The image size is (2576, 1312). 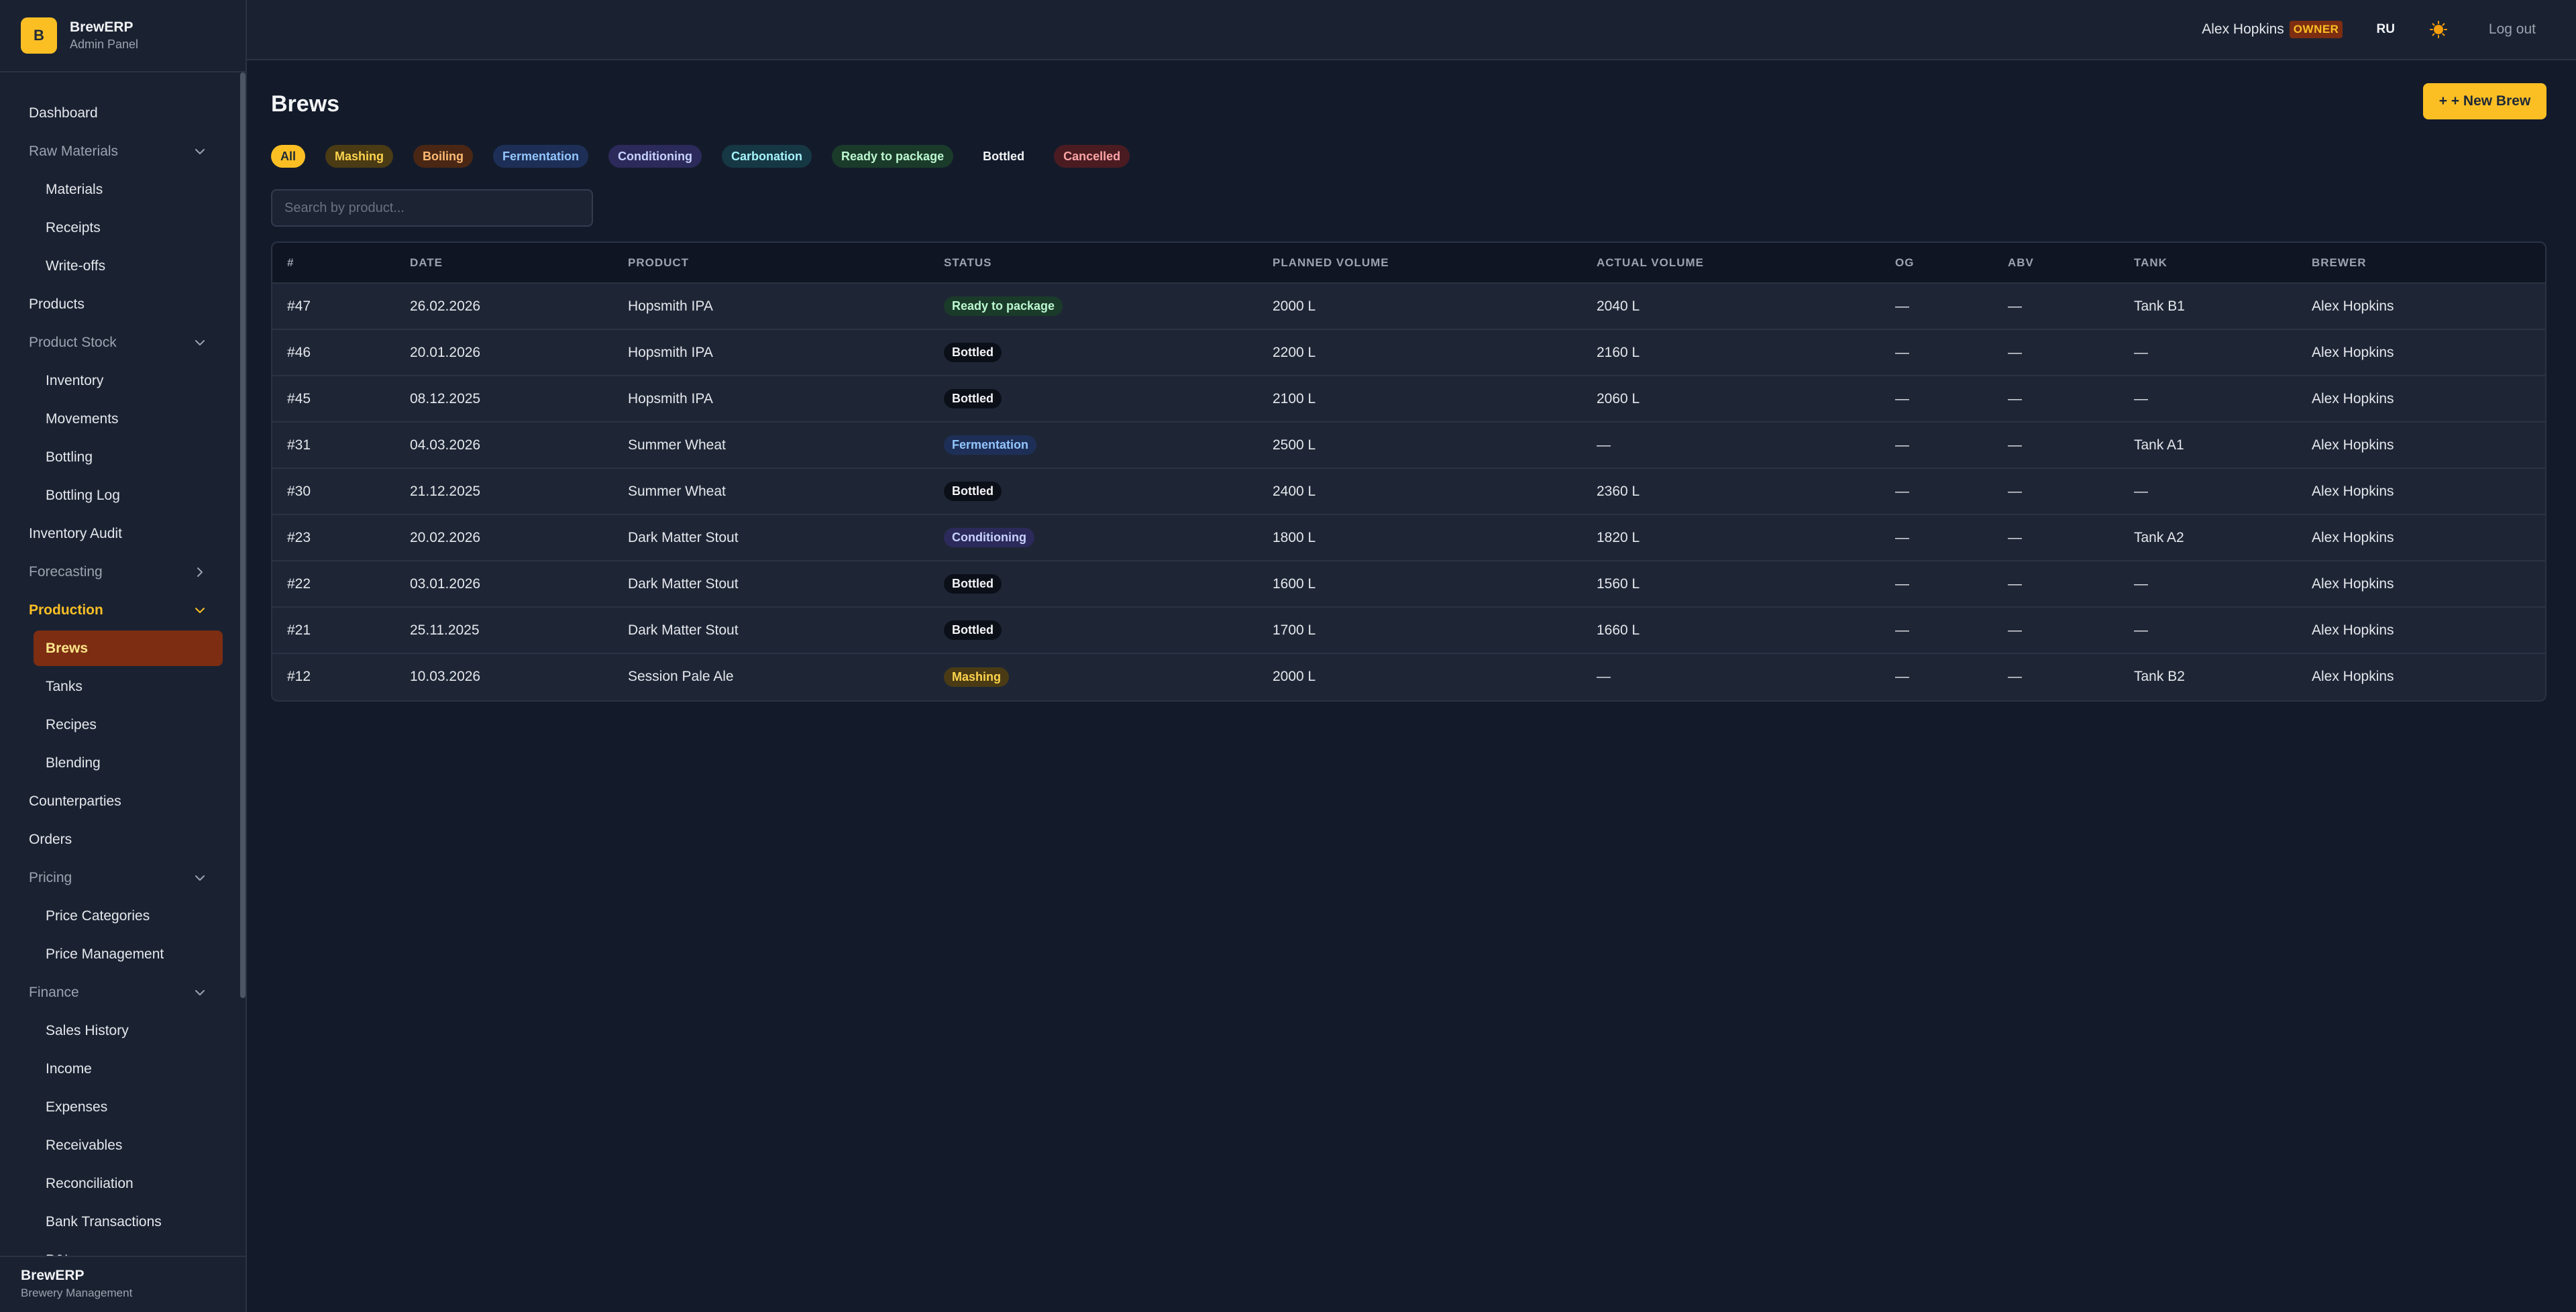 What do you see at coordinates (63, 113) in the screenshot?
I see `sidebar-item-label: Dashboard` at bounding box center [63, 113].